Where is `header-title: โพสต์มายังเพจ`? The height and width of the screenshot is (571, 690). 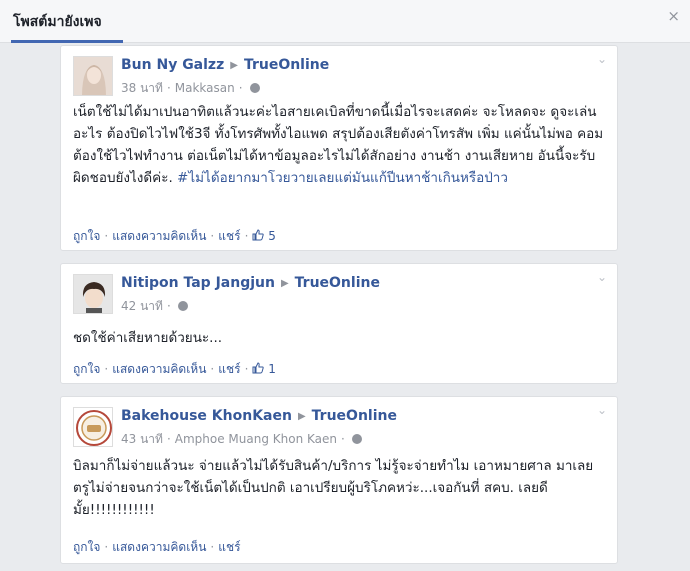
header-title: โพสต์มายังเพจ is located at coordinates (57, 22).